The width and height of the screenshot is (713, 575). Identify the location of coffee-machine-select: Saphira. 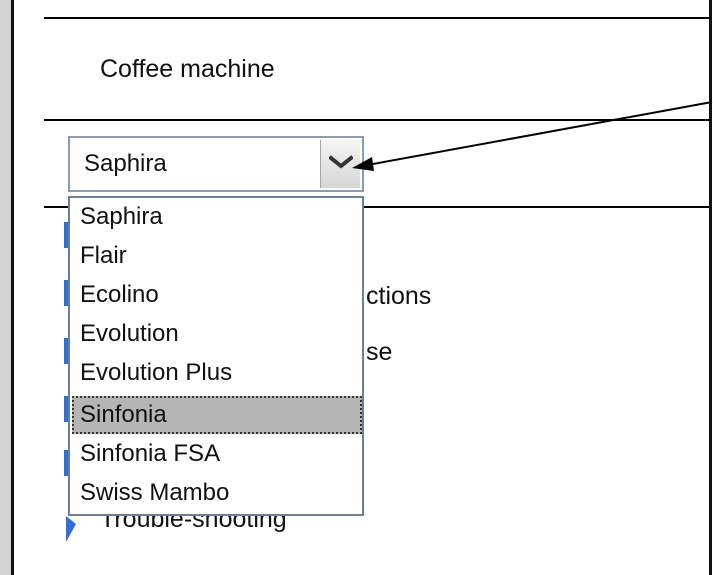
(216, 164).